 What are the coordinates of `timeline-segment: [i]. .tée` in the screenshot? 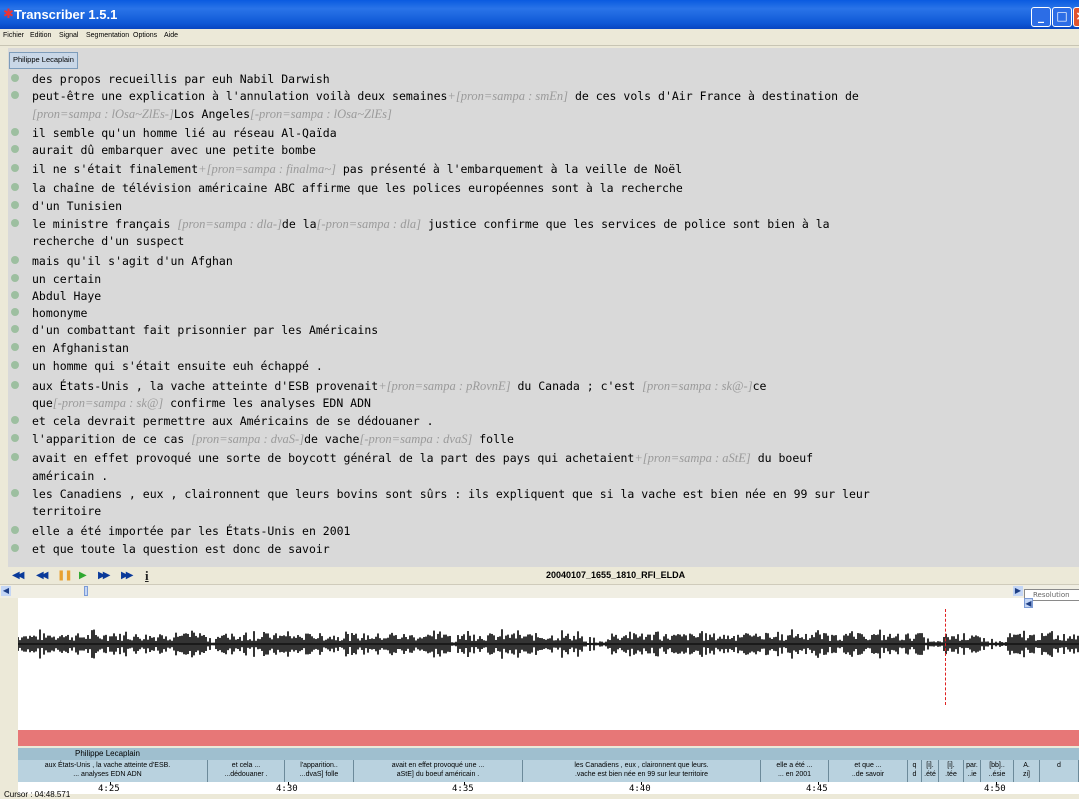 It's located at (951, 771).